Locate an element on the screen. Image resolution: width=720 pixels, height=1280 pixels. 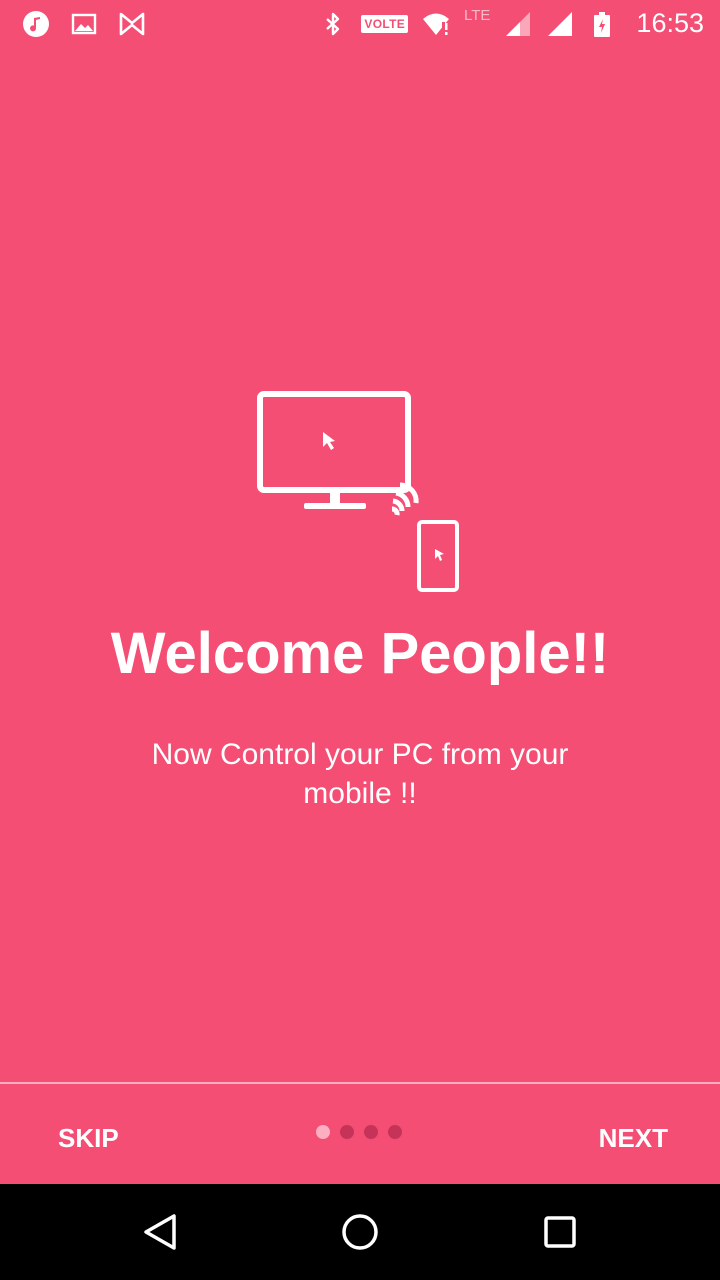
volte-badge: VOLTE is located at coordinates (385, 23).